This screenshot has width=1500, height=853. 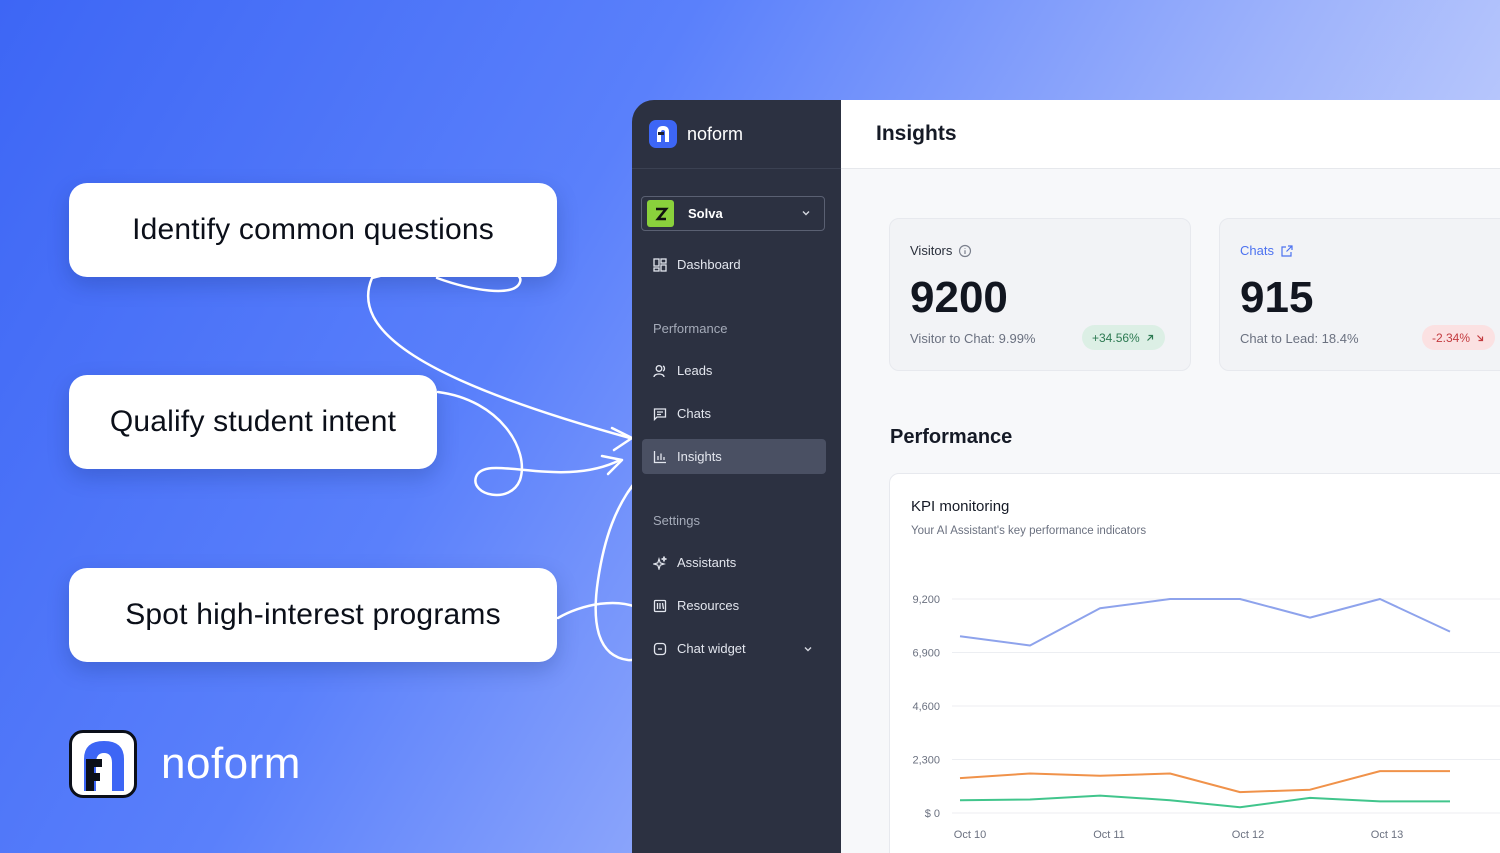 I want to click on chat-icon, so click(x=660, y=414).